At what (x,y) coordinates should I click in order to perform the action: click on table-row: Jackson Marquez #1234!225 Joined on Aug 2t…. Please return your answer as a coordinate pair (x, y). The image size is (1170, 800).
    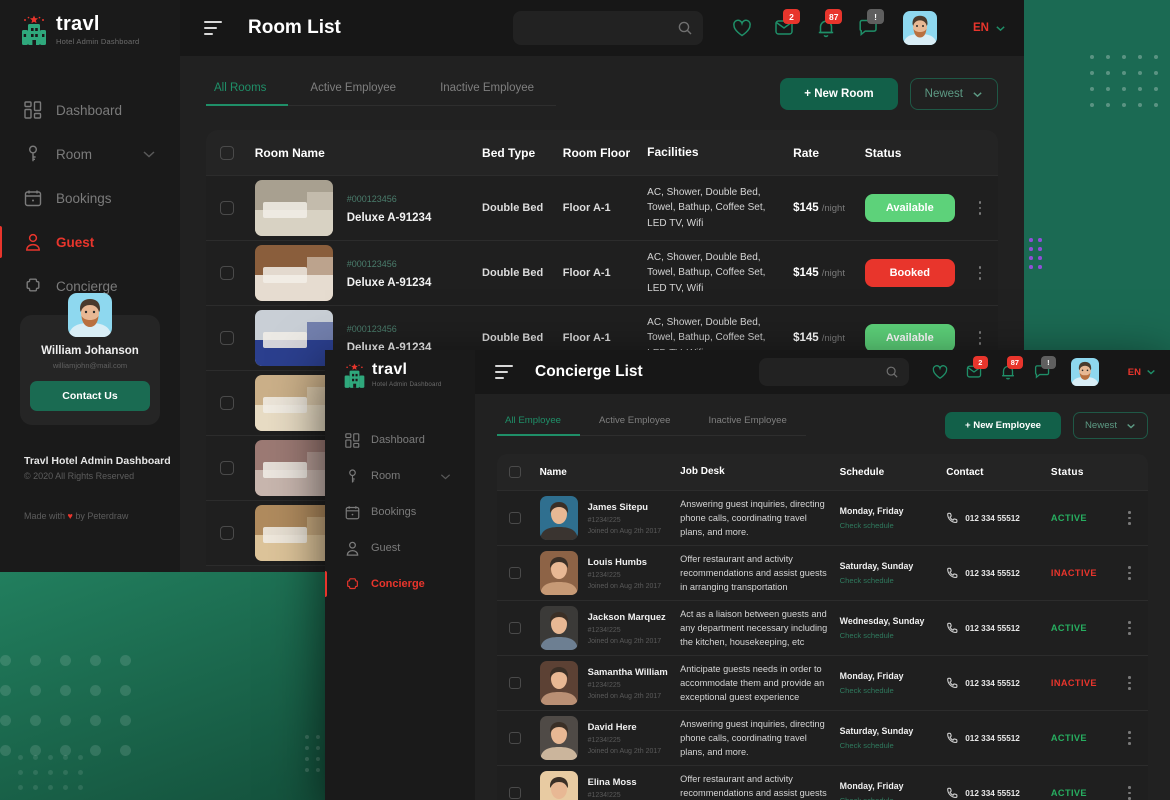
    Looking at the image, I should click on (822, 628).